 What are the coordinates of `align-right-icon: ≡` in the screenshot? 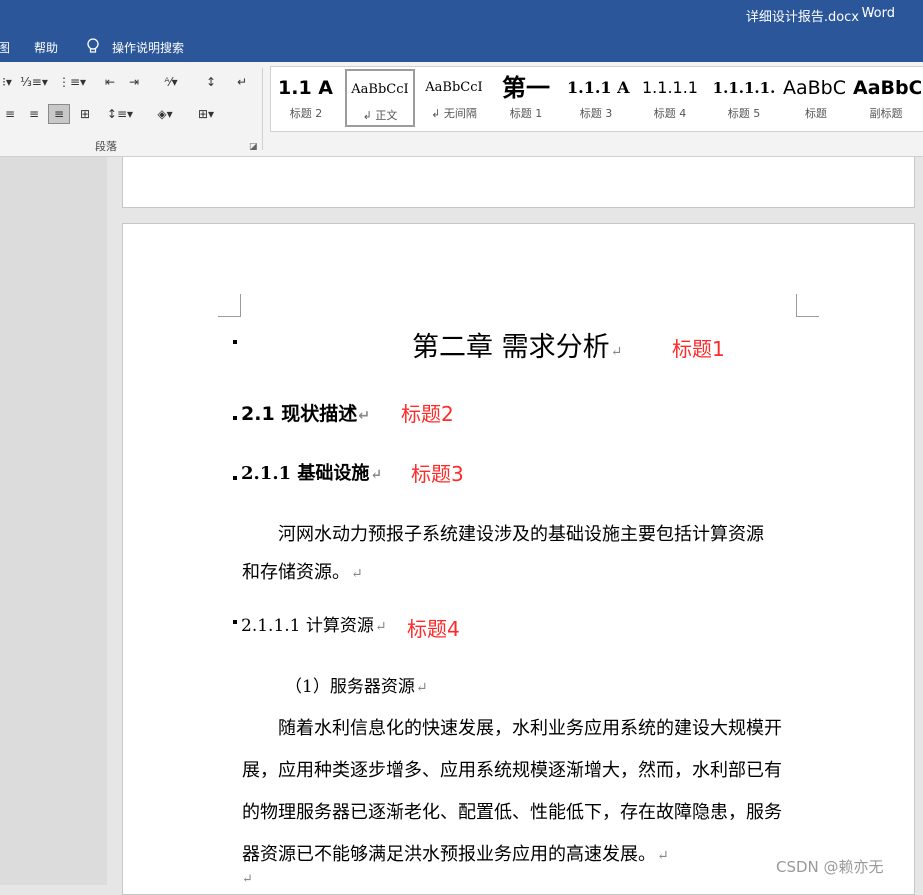 It's located at (34, 114).